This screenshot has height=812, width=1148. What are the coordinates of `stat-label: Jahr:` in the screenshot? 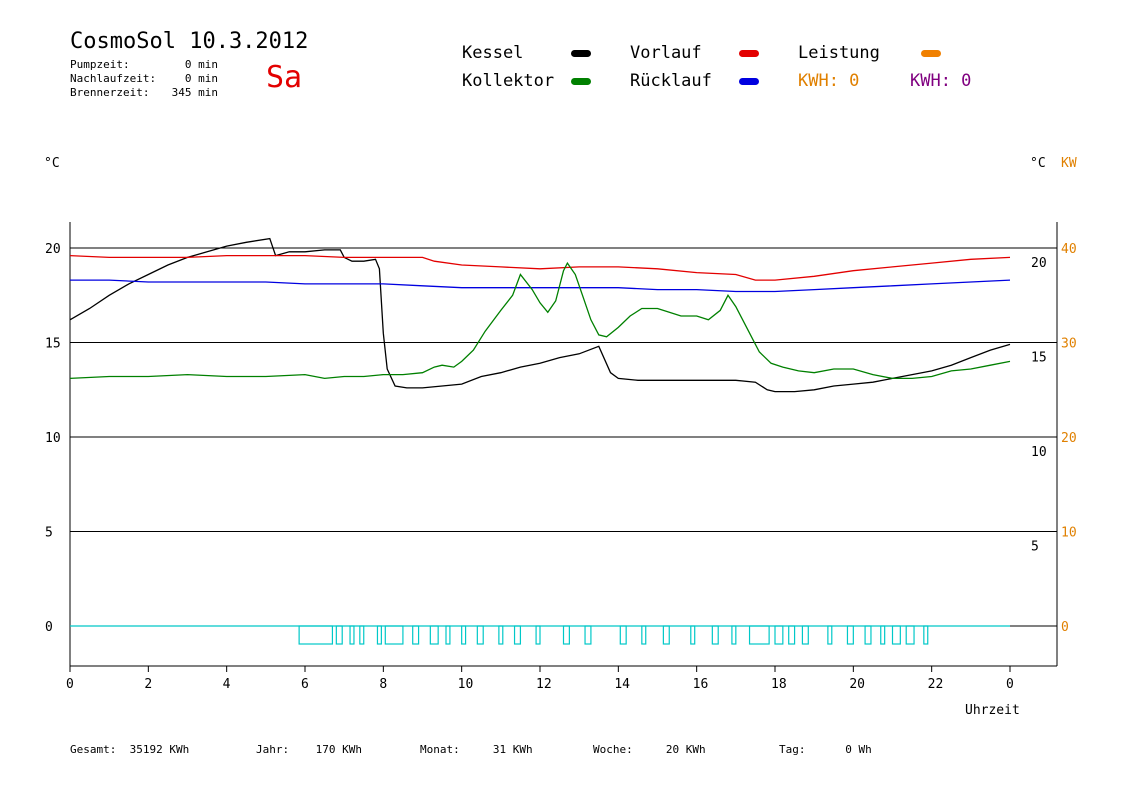 It's located at (273, 749).